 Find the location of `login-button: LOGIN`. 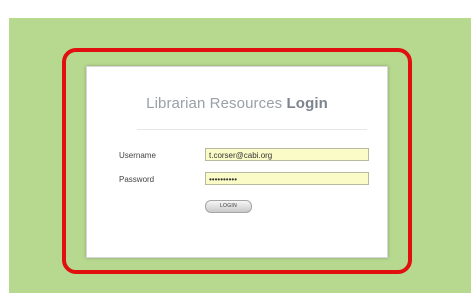

login-button: LOGIN is located at coordinates (228, 206).